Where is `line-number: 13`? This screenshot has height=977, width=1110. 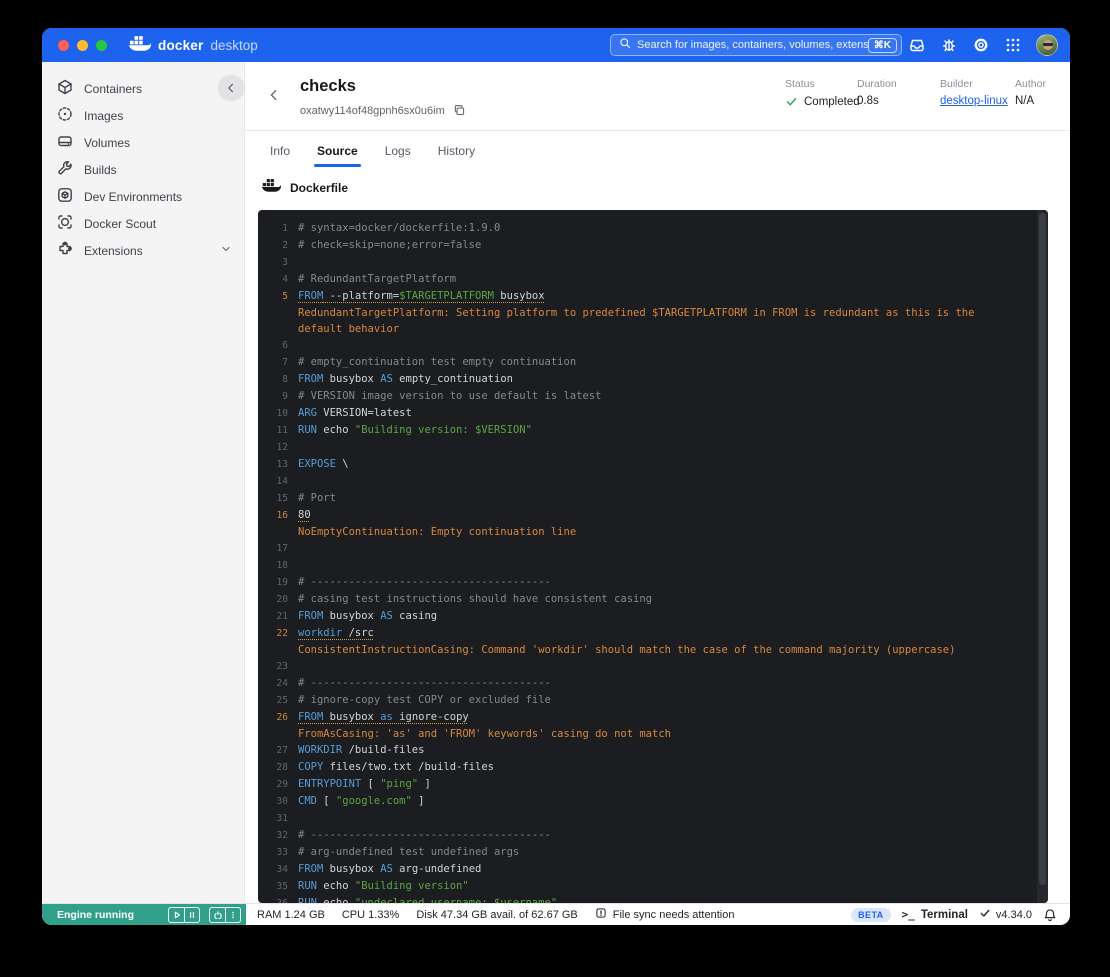 line-number: 13 is located at coordinates (282, 464).